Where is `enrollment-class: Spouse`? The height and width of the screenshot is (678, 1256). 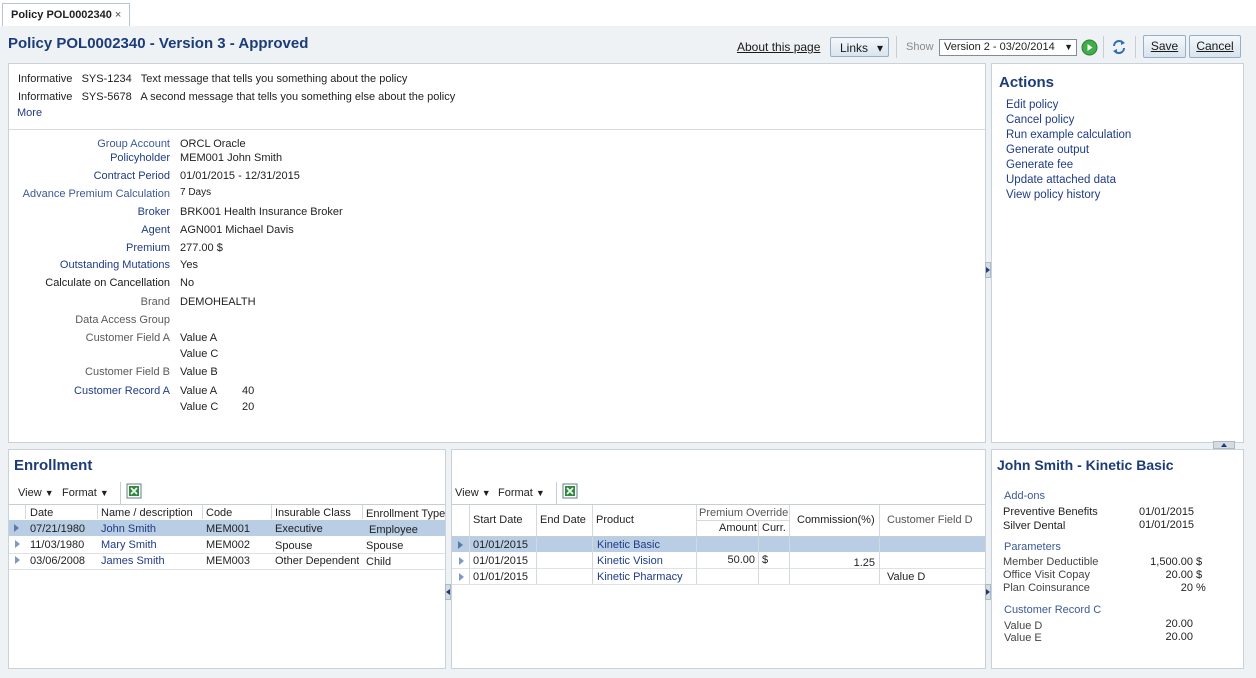 enrollment-class: Spouse is located at coordinates (294, 546).